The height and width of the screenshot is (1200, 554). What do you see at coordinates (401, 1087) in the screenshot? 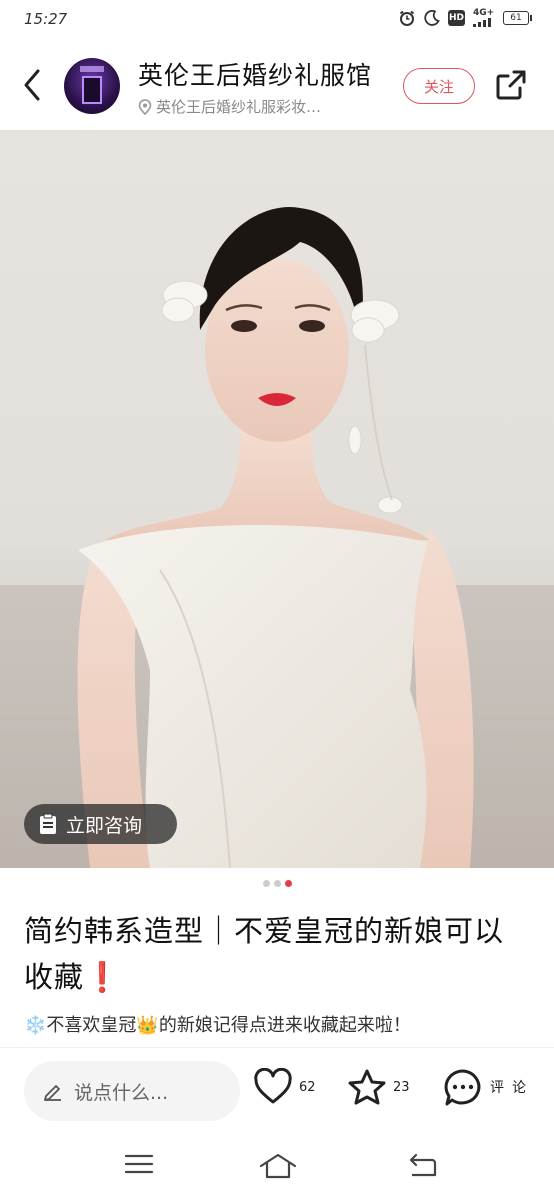
I see `favorite-count: 23` at bounding box center [401, 1087].